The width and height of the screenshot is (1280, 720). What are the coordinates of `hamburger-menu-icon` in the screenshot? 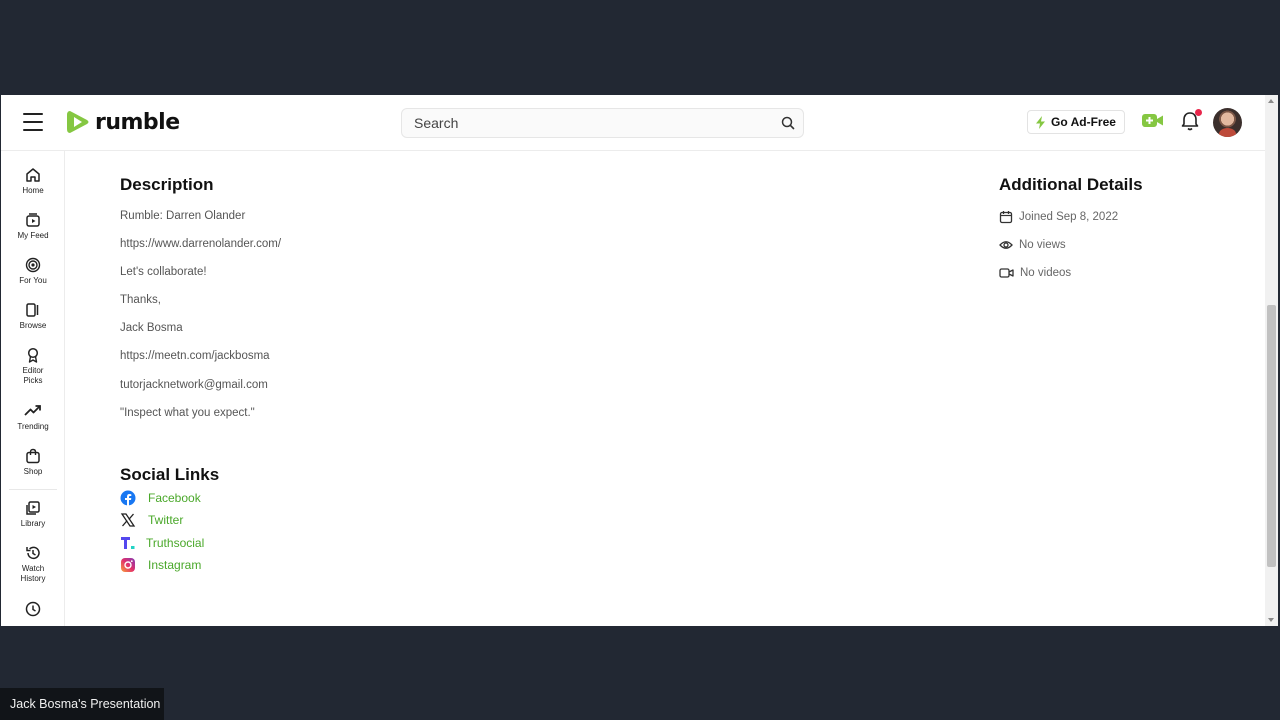 It's located at (33, 122).